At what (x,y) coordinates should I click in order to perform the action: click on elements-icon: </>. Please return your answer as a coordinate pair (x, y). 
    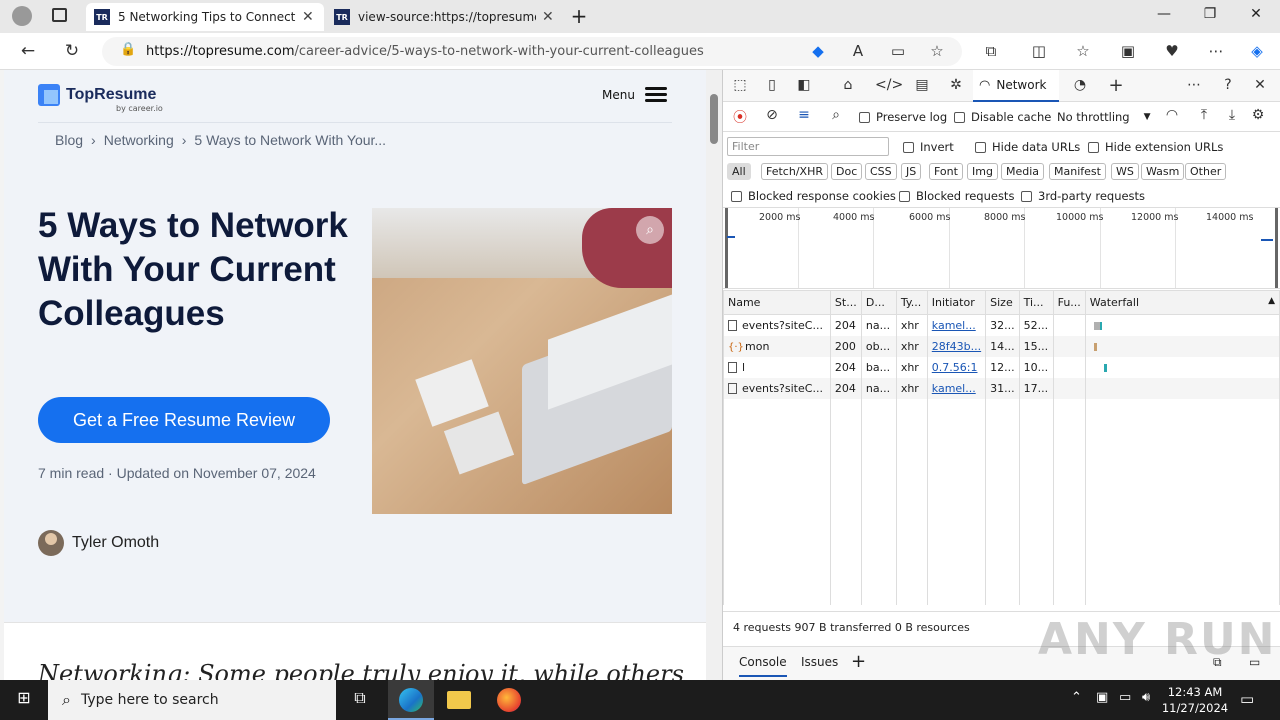
    Looking at the image, I should click on (889, 85).